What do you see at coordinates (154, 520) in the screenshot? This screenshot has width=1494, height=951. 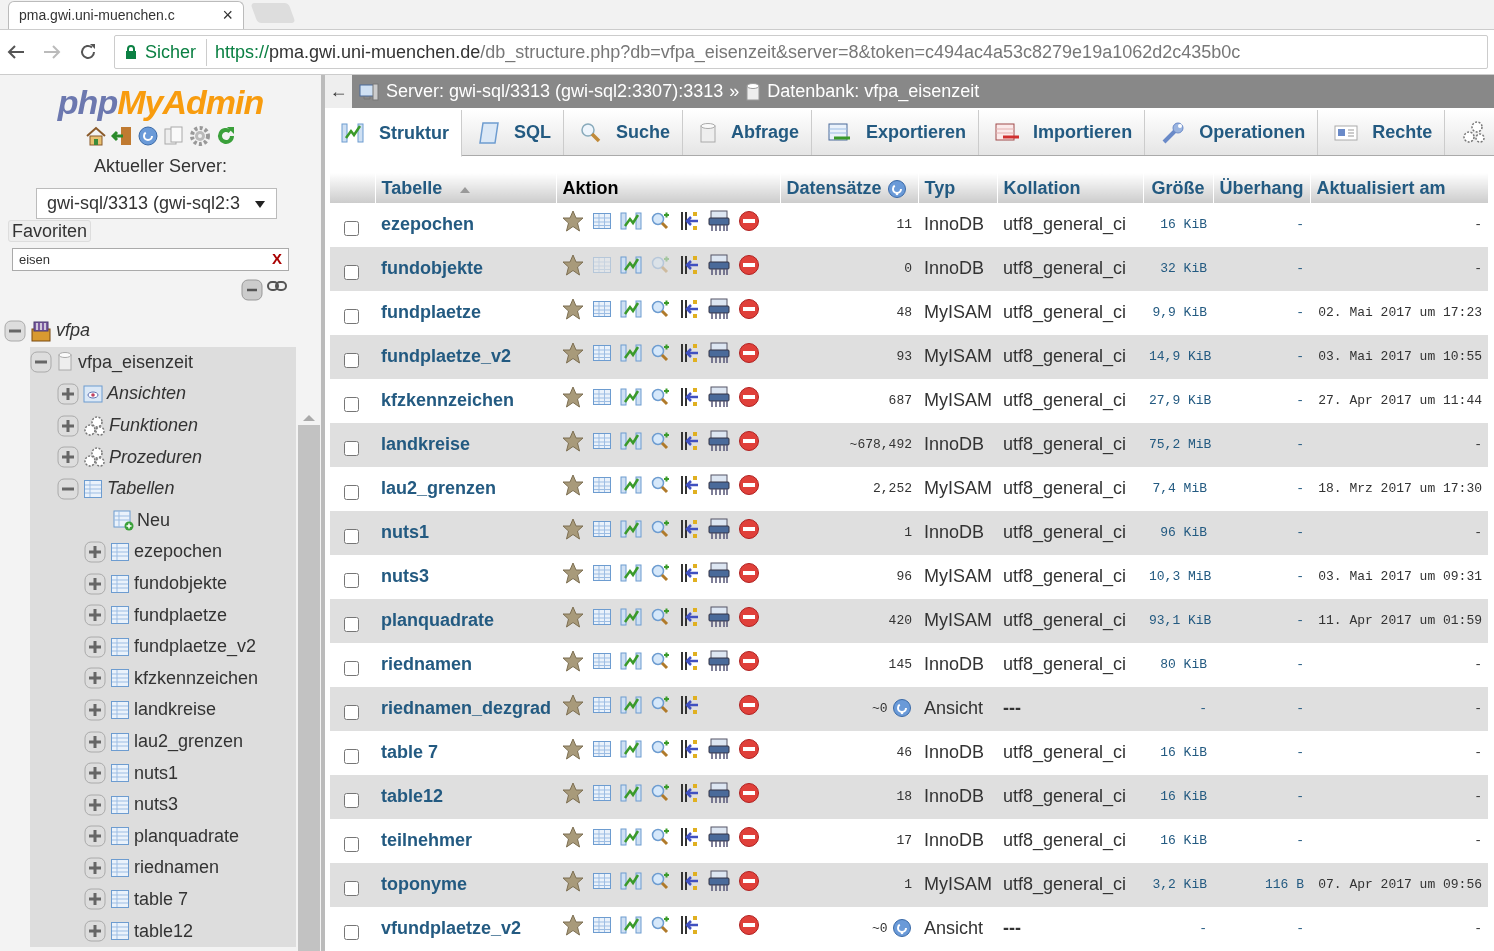 I see `tree-item: Neu` at bounding box center [154, 520].